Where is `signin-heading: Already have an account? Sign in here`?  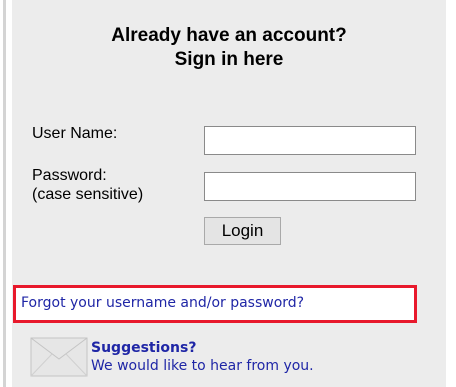 signin-heading: Already have an account? Sign in here is located at coordinates (229, 48).